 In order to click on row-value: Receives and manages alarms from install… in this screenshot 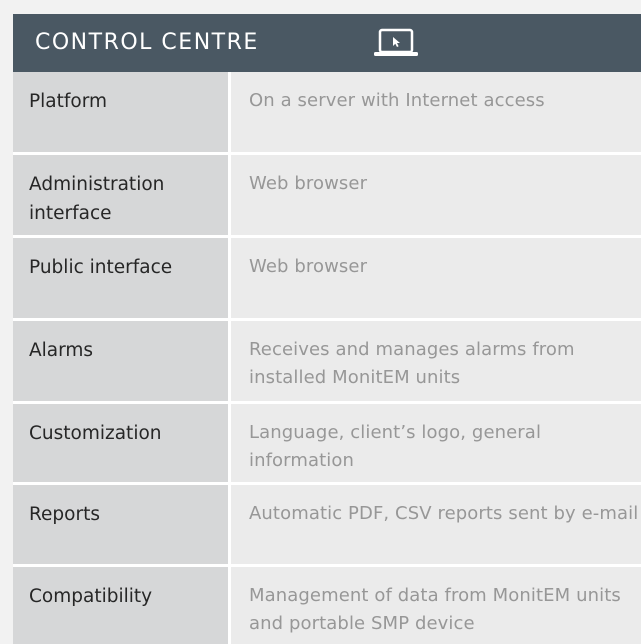, I will do `click(436, 361)`.